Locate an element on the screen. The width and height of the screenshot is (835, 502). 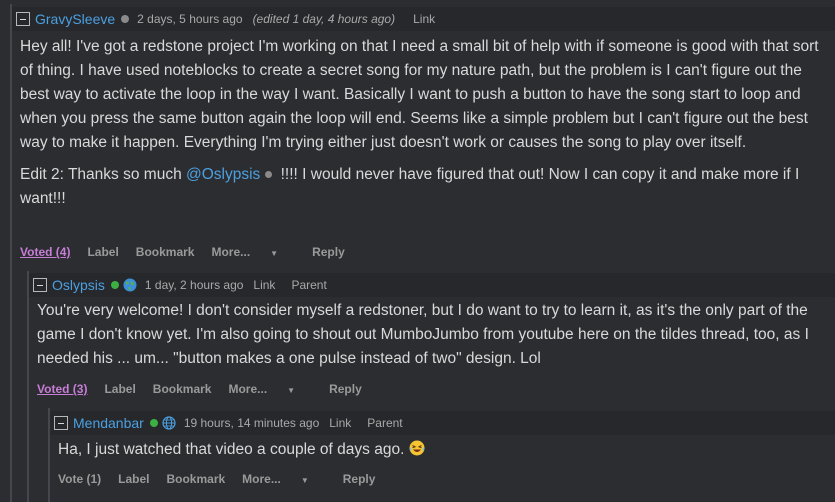
timestamp: 19 hours, 14 minutes ago is located at coordinates (251, 423).